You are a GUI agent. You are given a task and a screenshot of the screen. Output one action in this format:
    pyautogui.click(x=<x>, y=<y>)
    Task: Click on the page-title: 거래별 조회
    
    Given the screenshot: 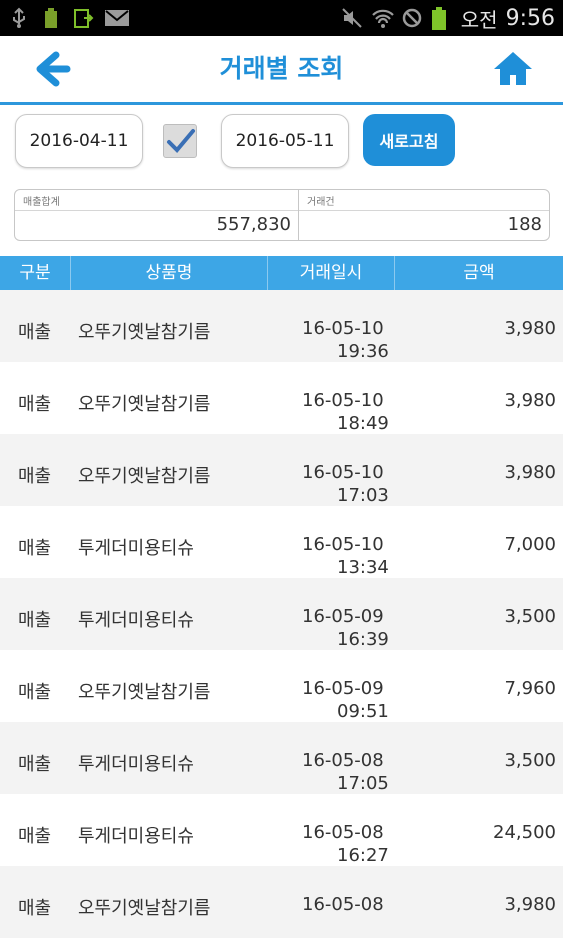 What is the action you would take?
    pyautogui.click(x=281, y=68)
    